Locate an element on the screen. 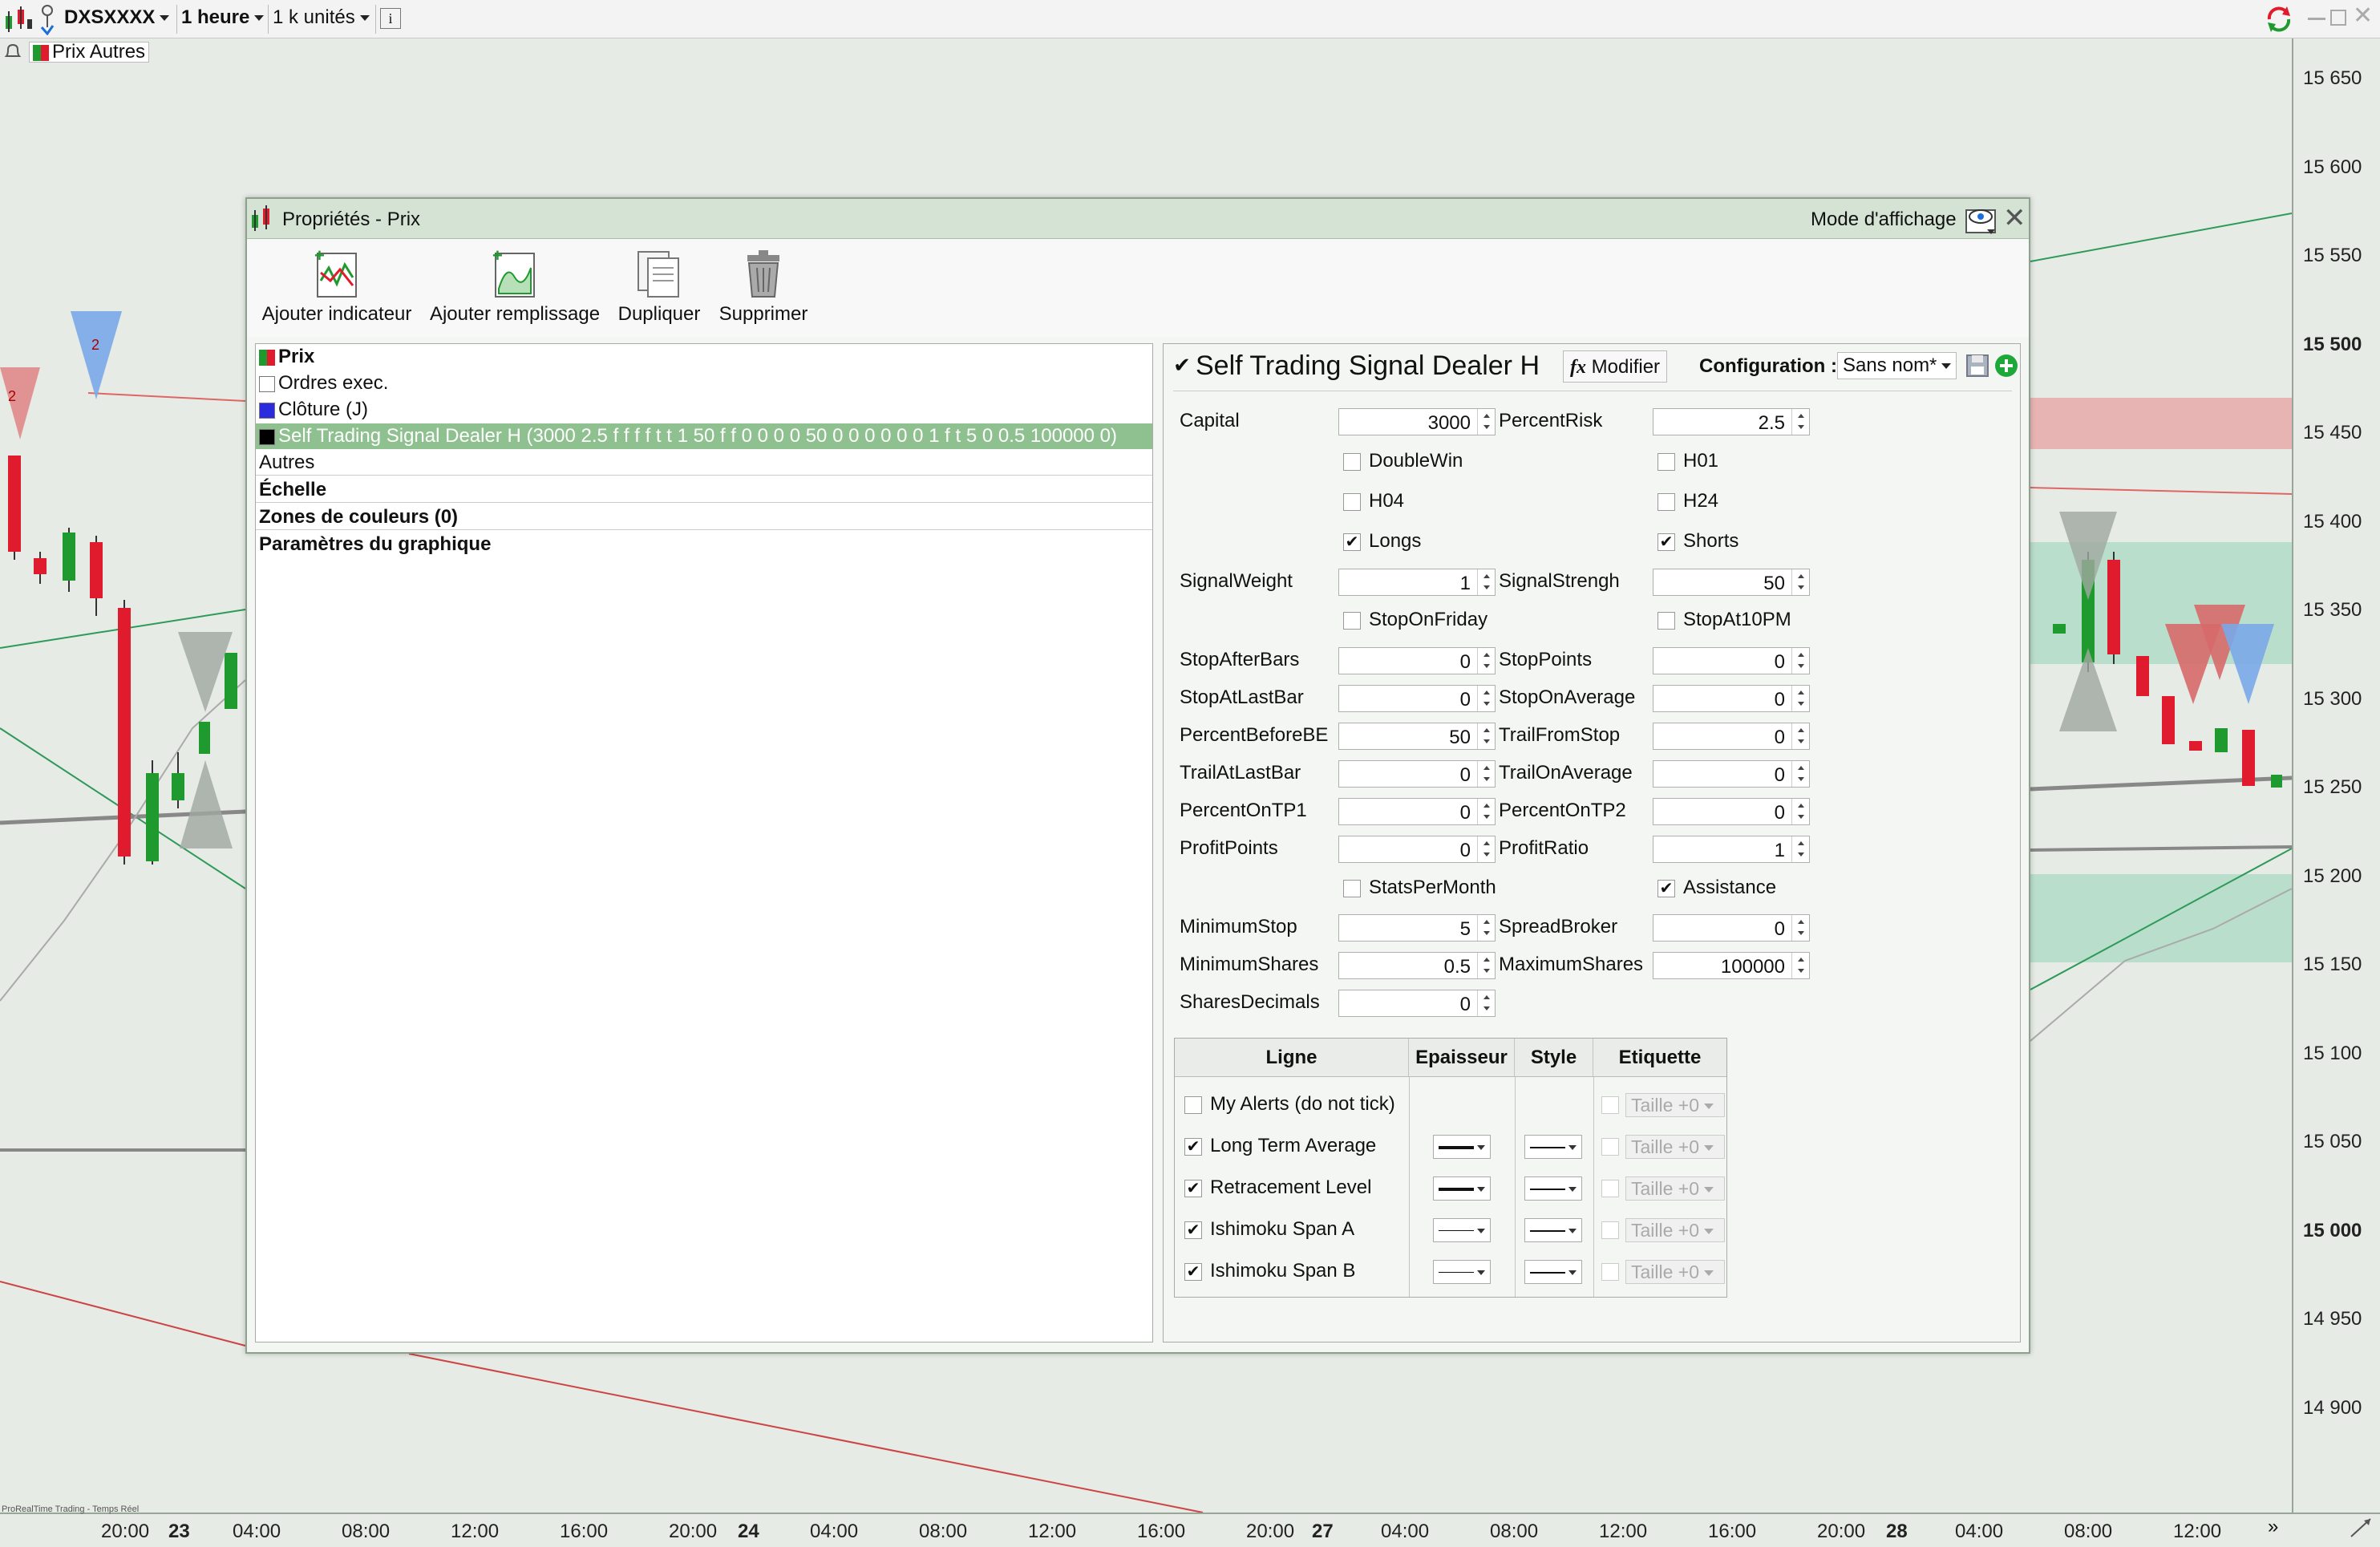  delete-button: Supprimer is located at coordinates (763, 287).